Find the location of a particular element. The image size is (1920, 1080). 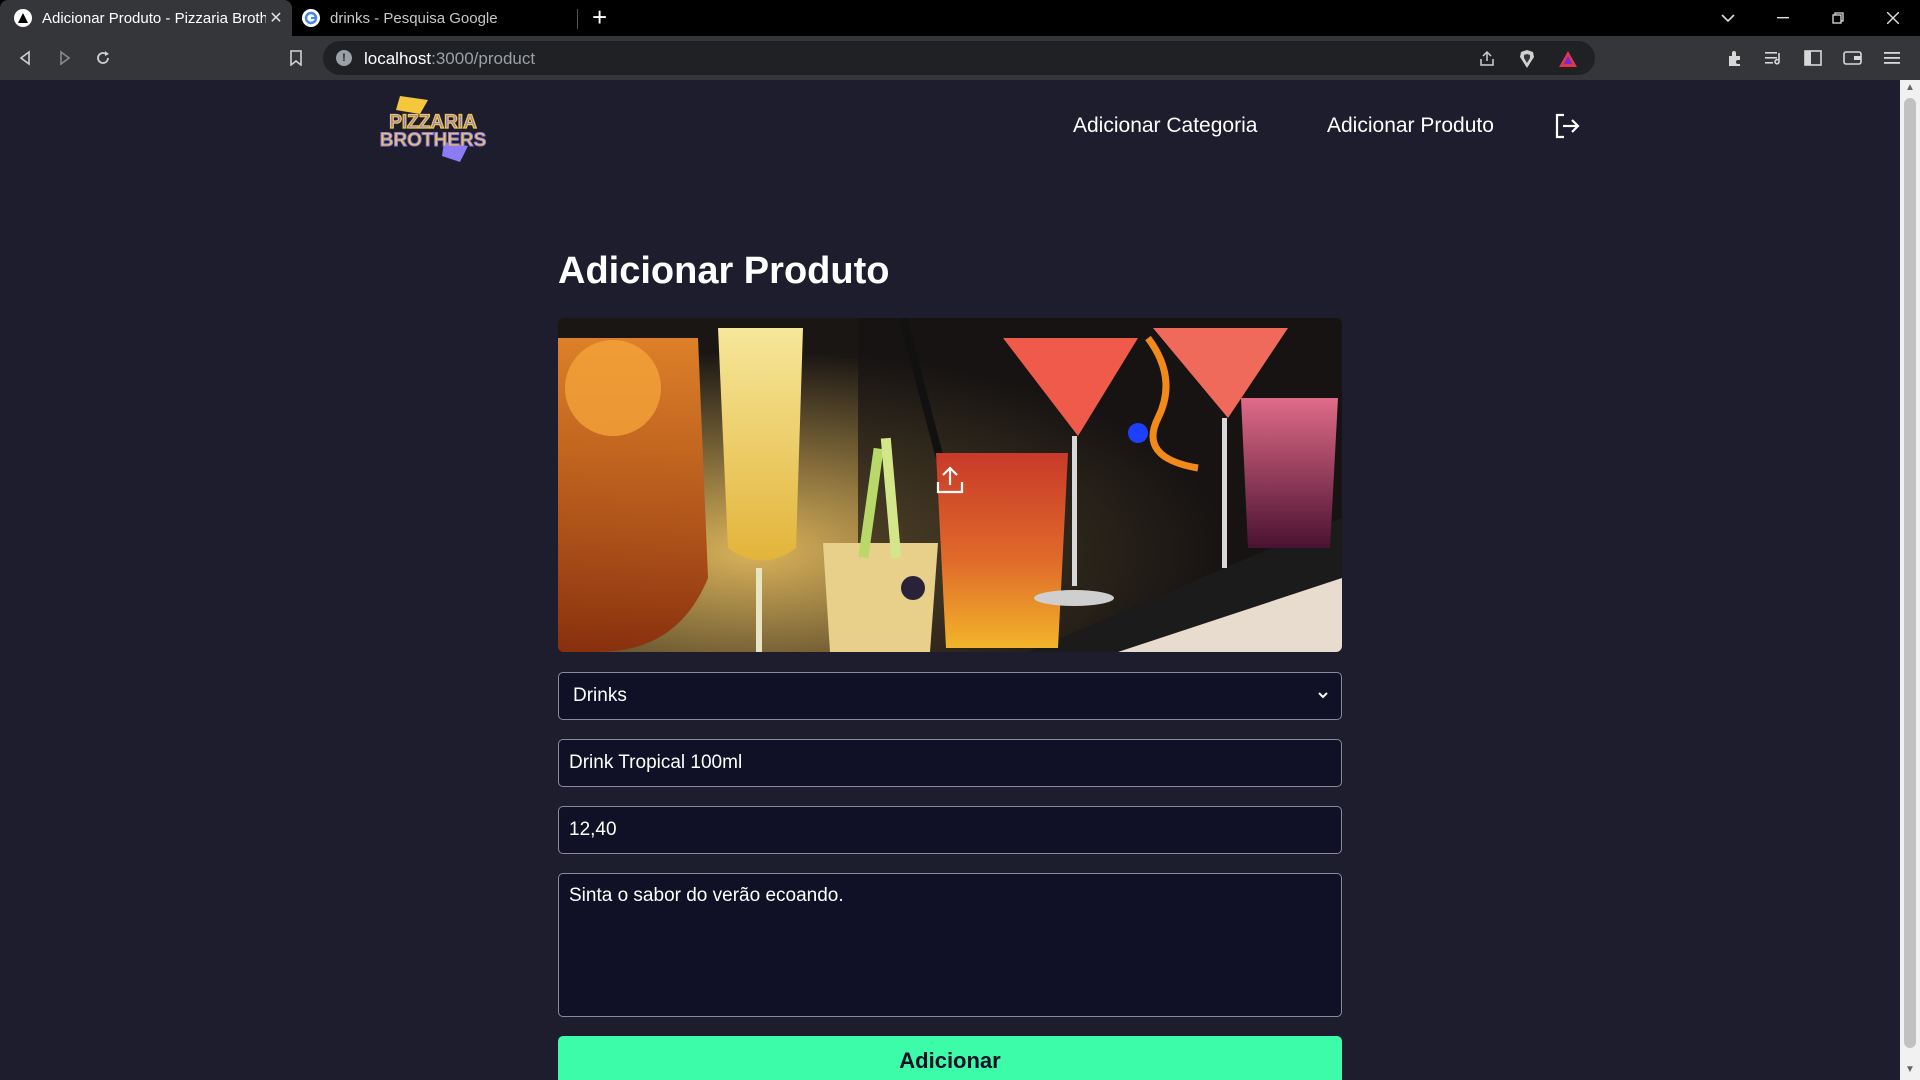

tab-inactive: drinks - Pesquisa Google is located at coordinates (437, 18).